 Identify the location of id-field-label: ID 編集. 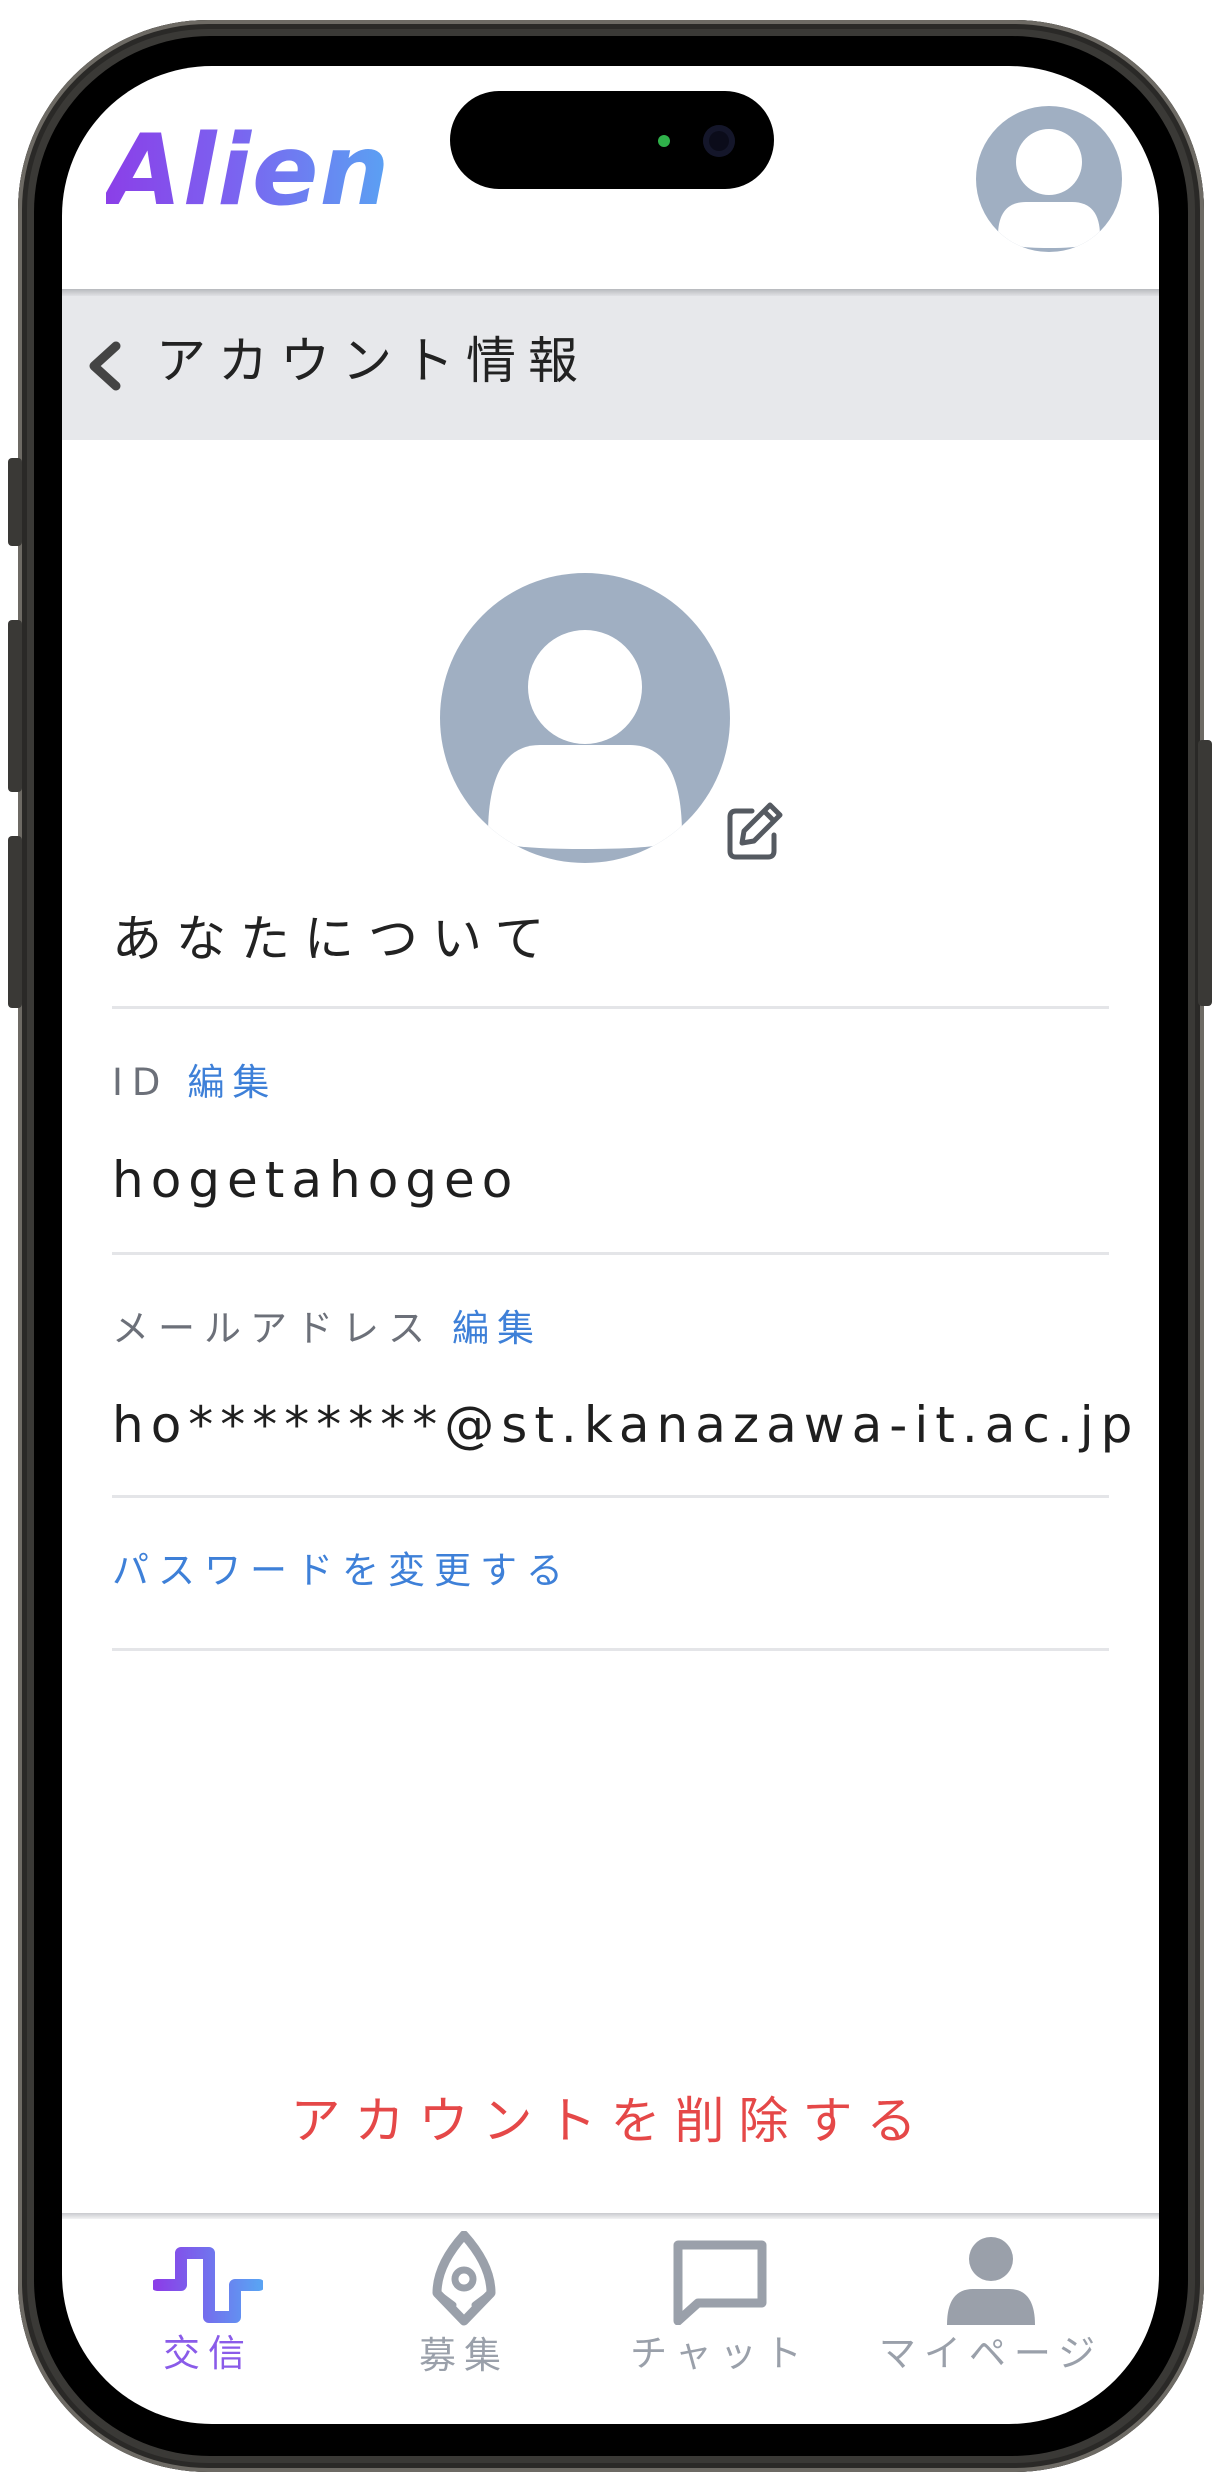
(194, 1082).